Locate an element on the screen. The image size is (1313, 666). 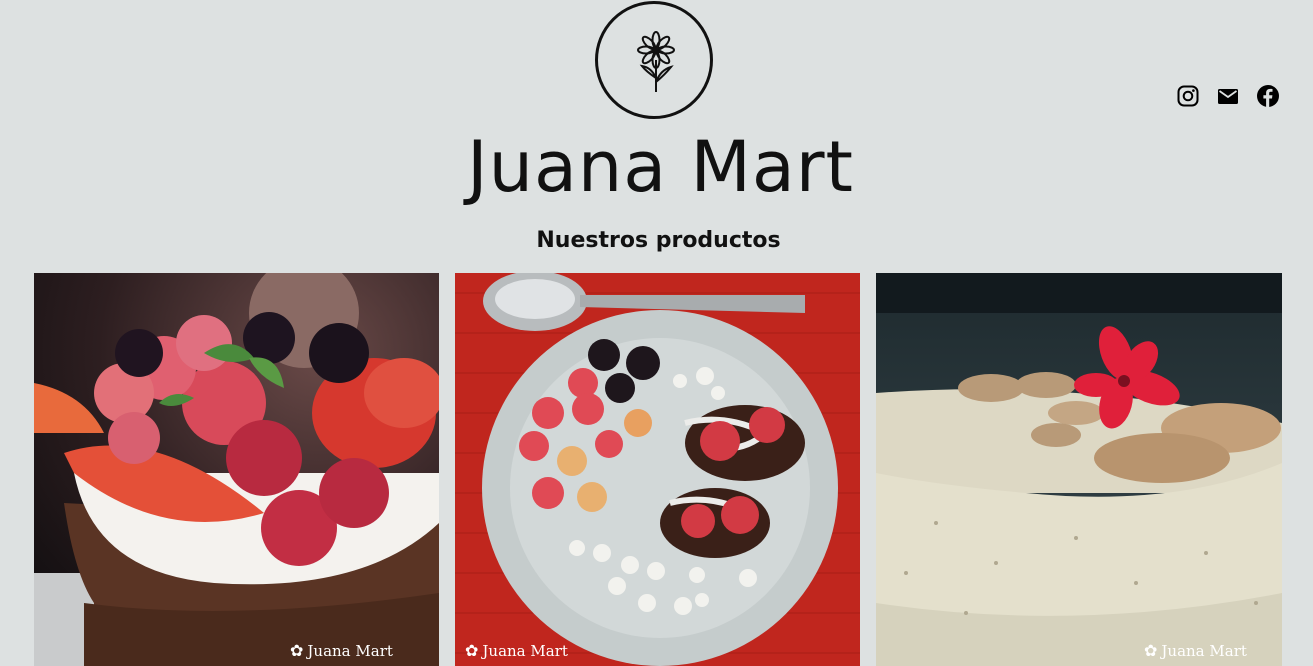
section-title: Nuestros productos is located at coordinates (658, 240).